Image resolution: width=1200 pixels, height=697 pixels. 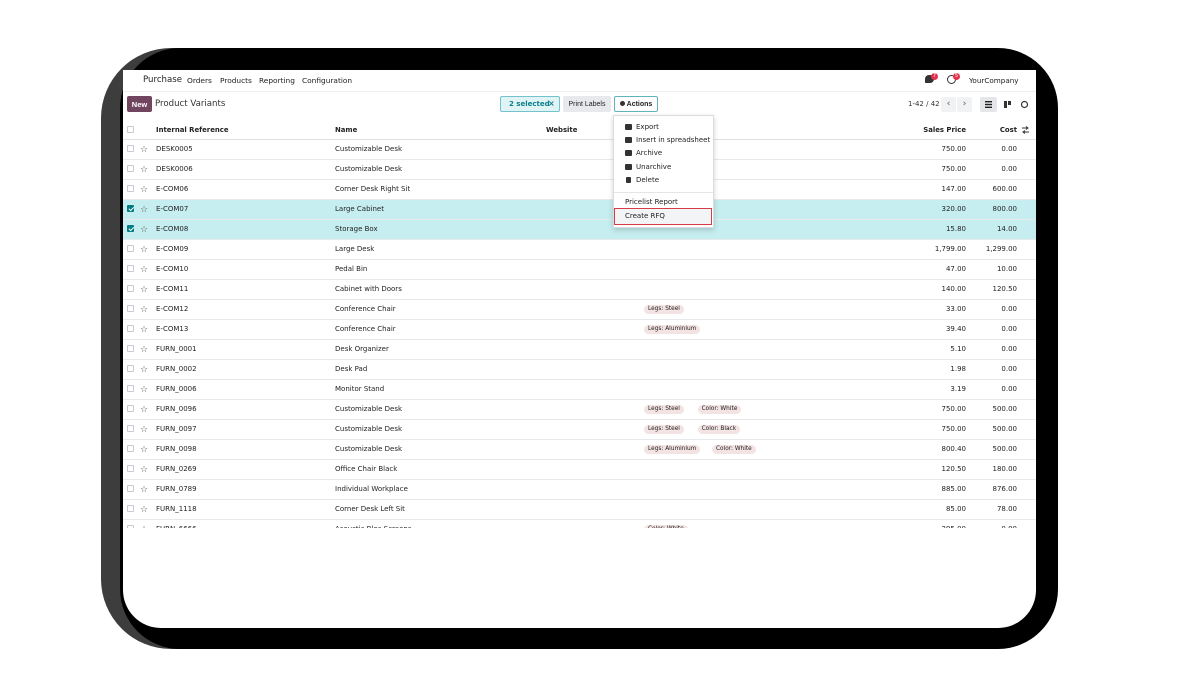 What do you see at coordinates (663, 140) in the screenshot?
I see `action-insert-spreadsheet: Insert in spreadsheet` at bounding box center [663, 140].